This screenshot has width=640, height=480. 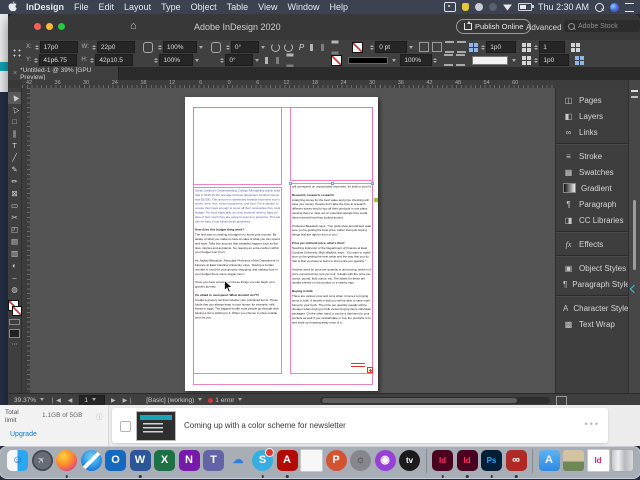 I want to click on x-position-field: X: 17p0, so click(x=52, y=47).